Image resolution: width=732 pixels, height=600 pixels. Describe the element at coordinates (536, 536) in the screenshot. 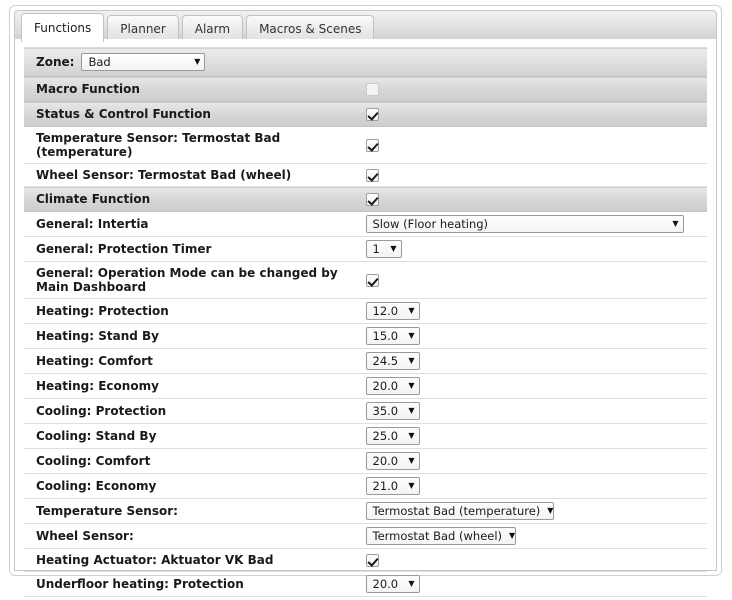

I see `row-control-cell: Termostat Bad (wheel) ▼` at that location.